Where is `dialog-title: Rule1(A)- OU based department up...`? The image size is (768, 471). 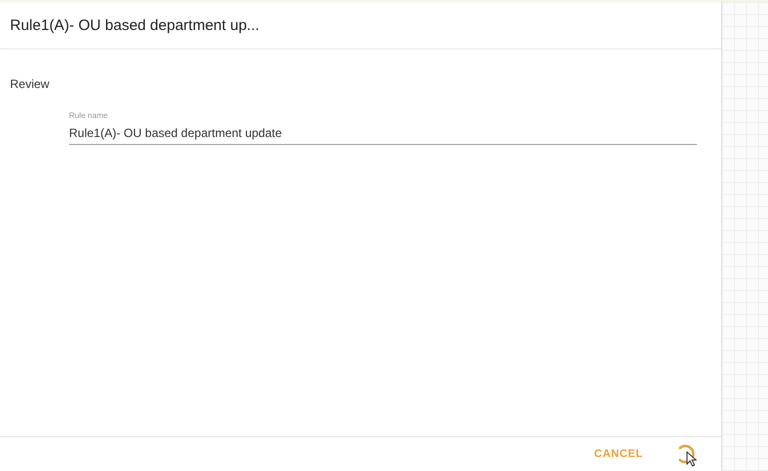
dialog-title: Rule1(A)- OU based department up... is located at coordinates (135, 25).